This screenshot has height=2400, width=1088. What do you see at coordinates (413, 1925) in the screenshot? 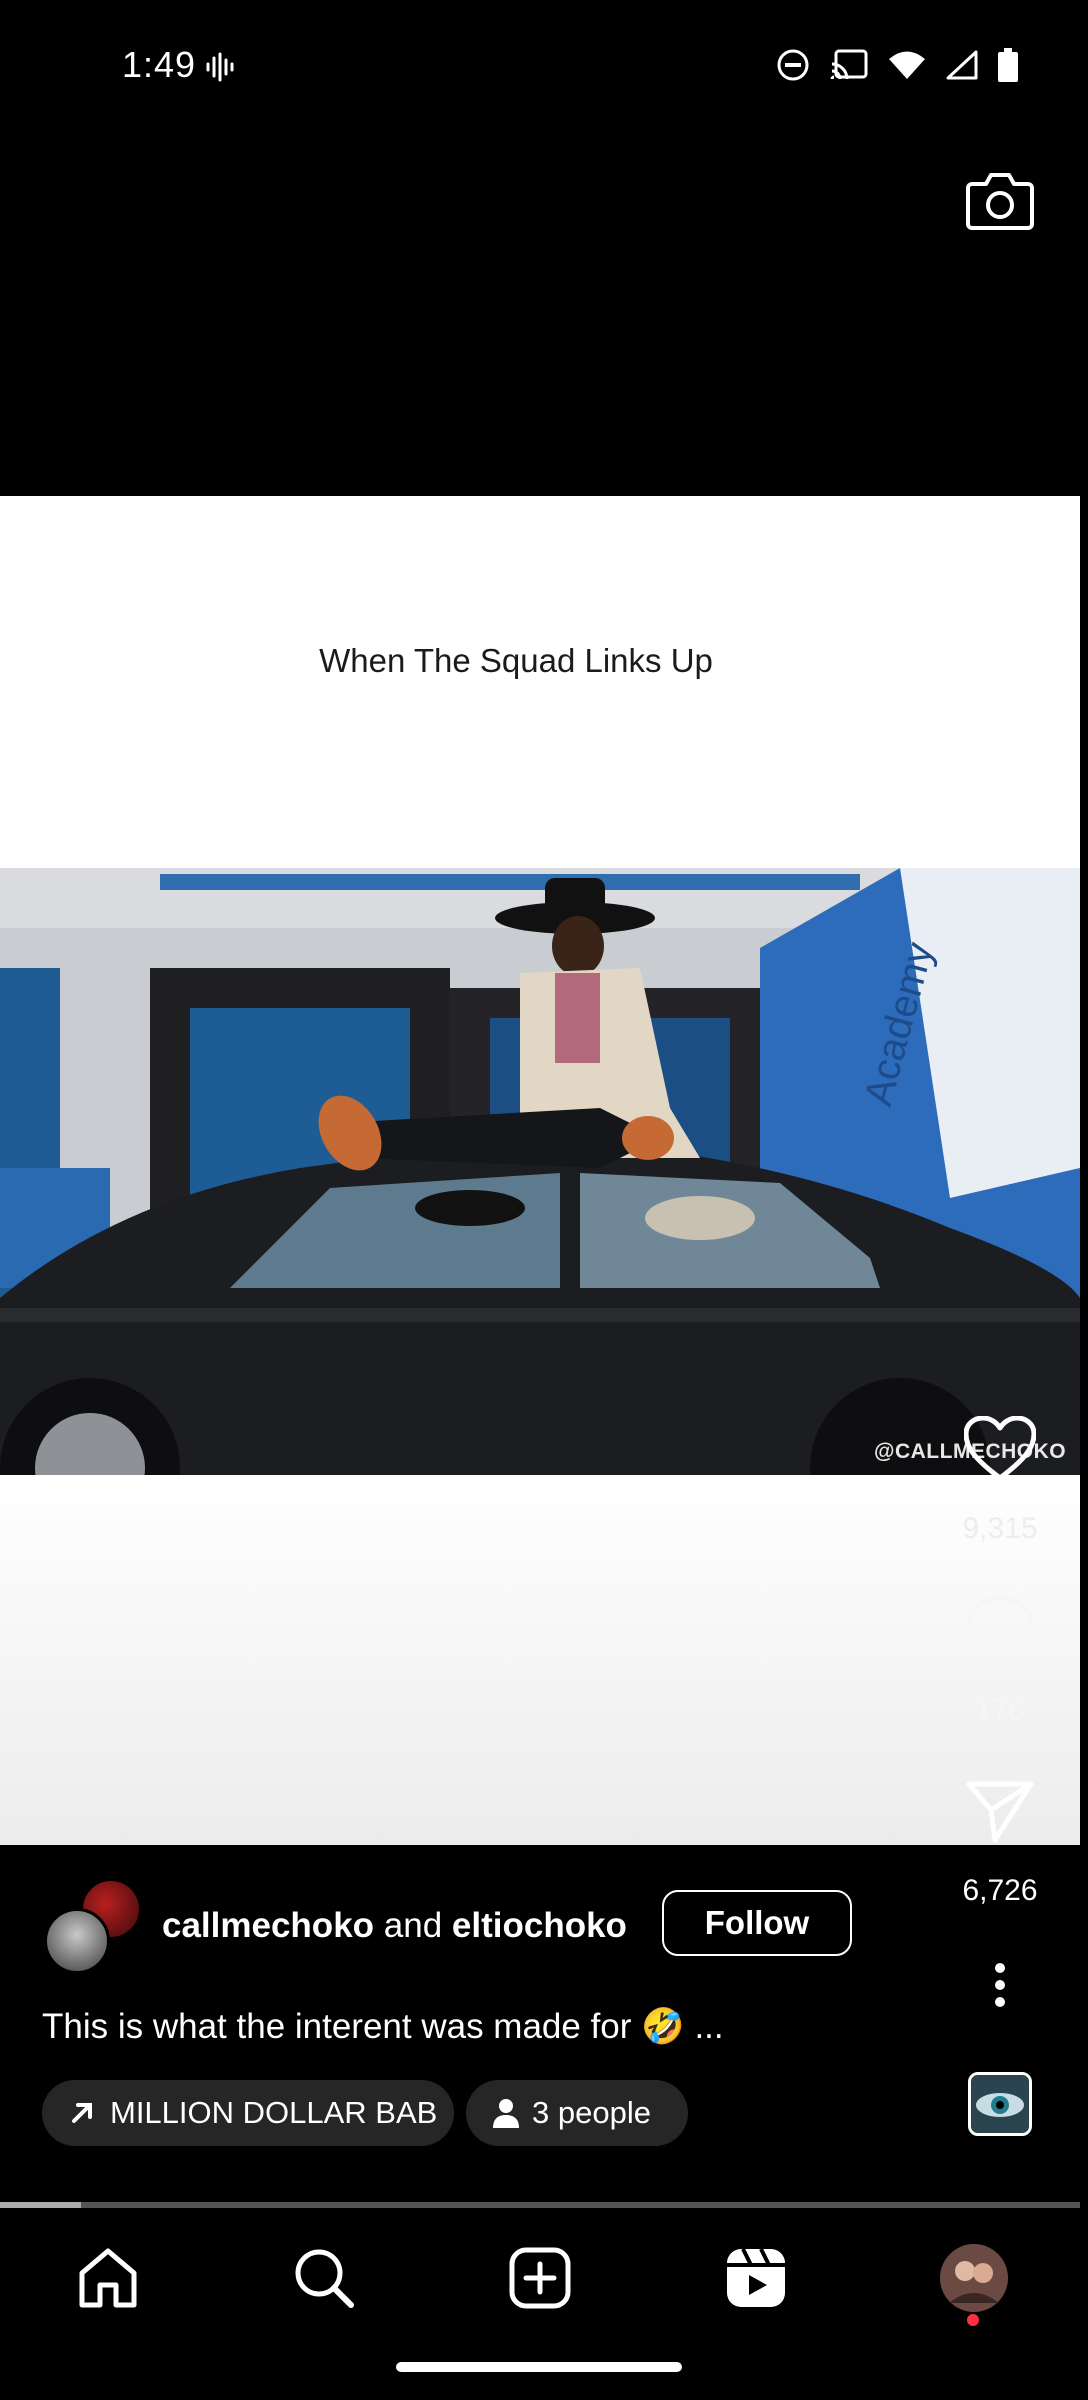
I see `author-joiner: and` at bounding box center [413, 1925].